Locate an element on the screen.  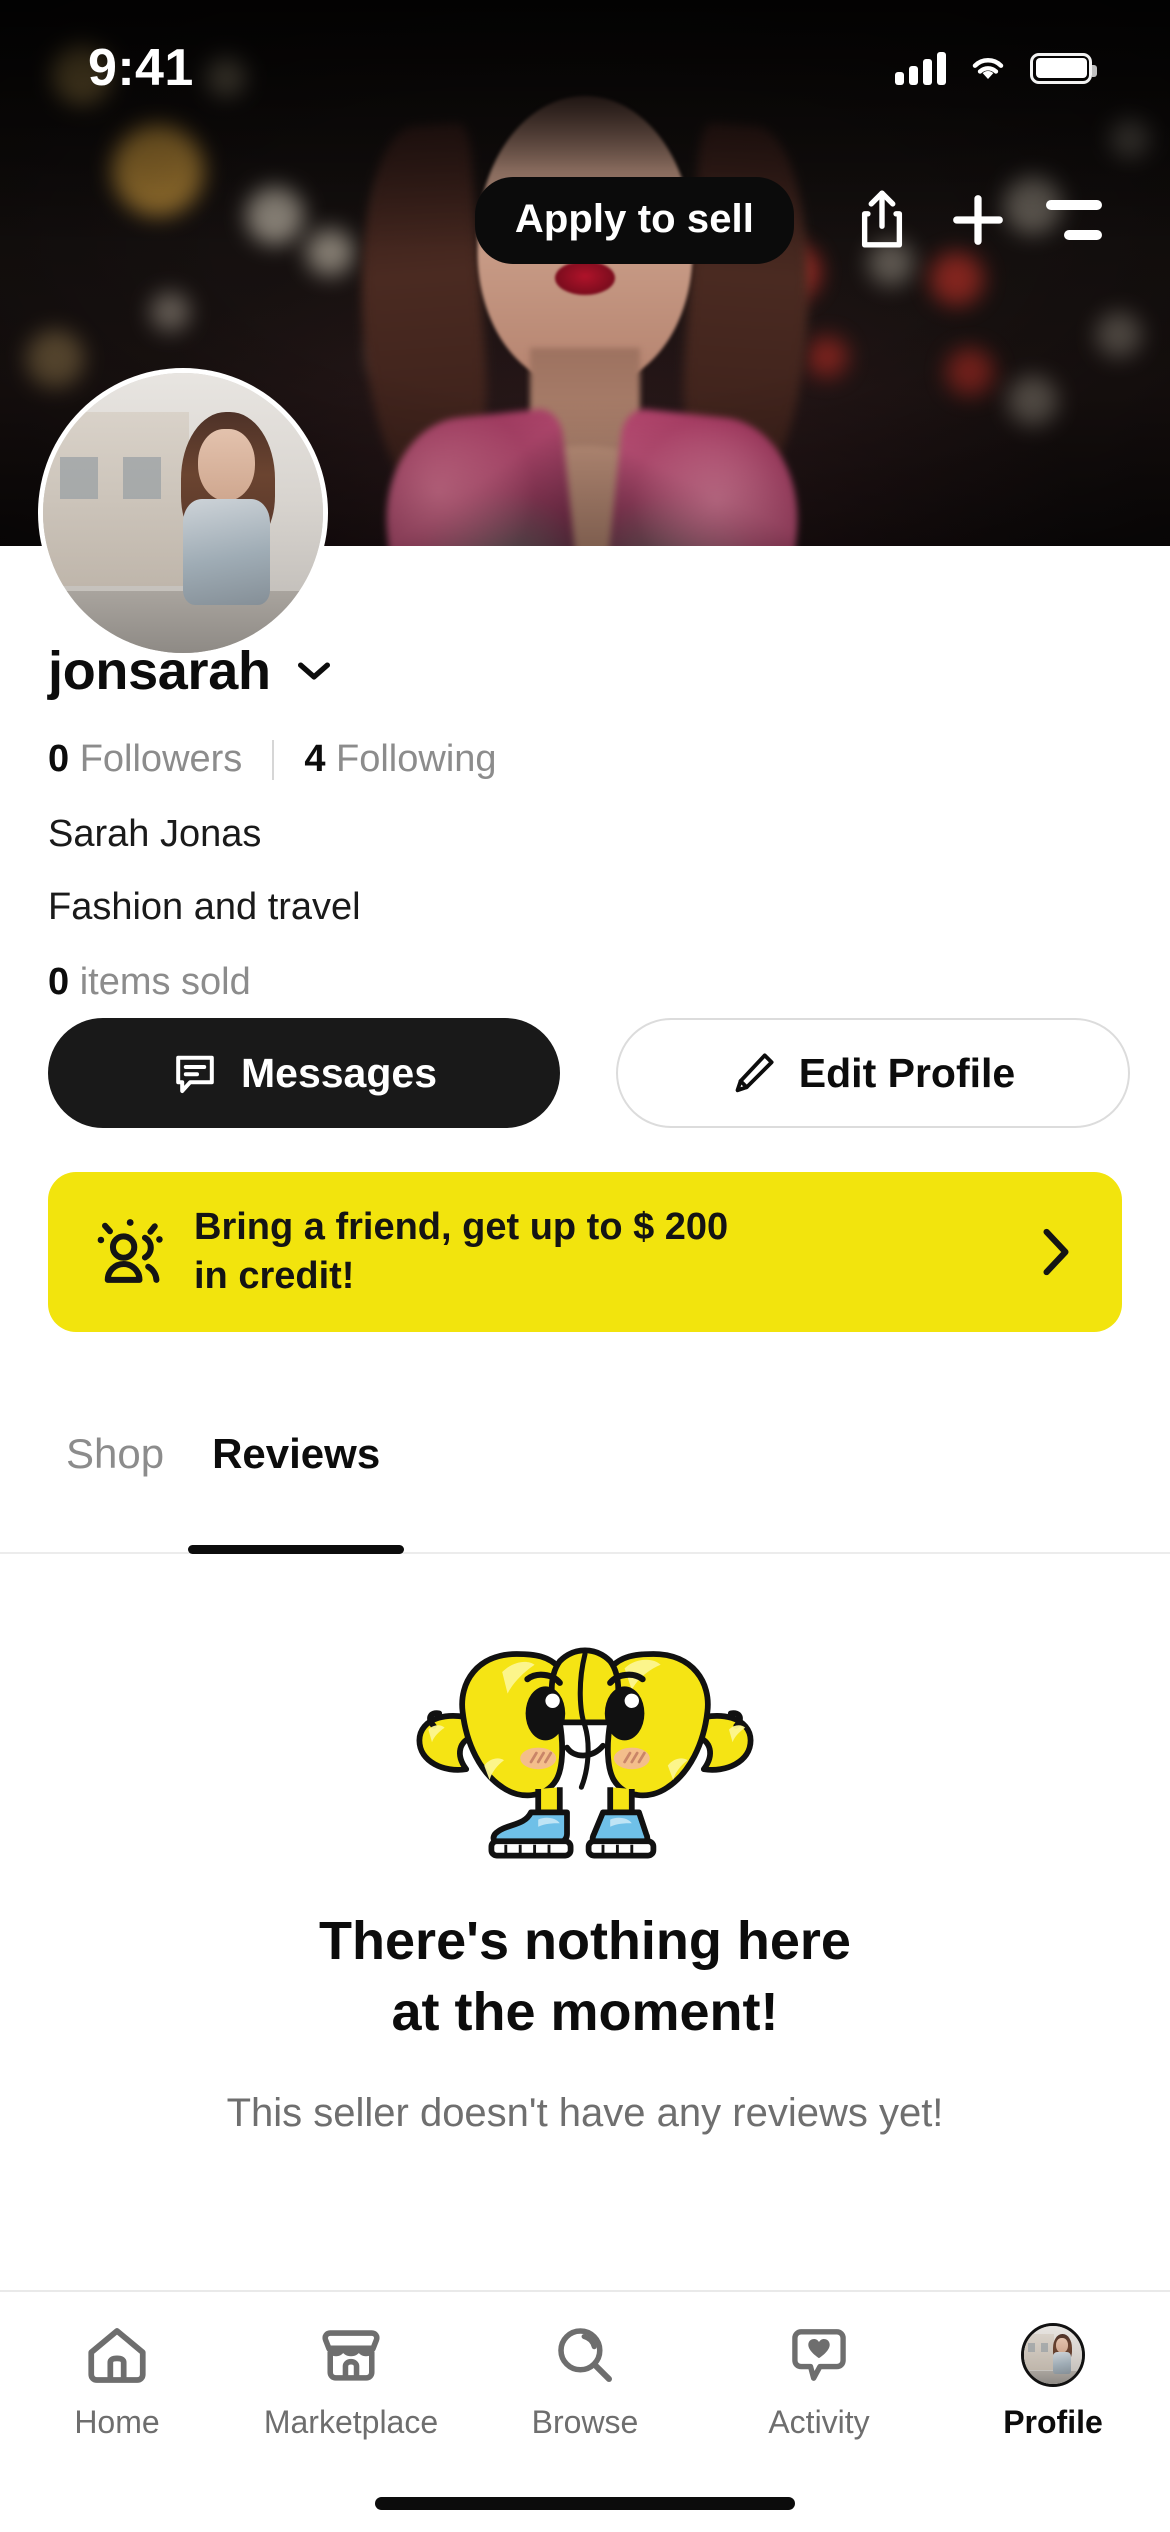
profile-tabs: Shop Reviews is located at coordinates (585, 1478).